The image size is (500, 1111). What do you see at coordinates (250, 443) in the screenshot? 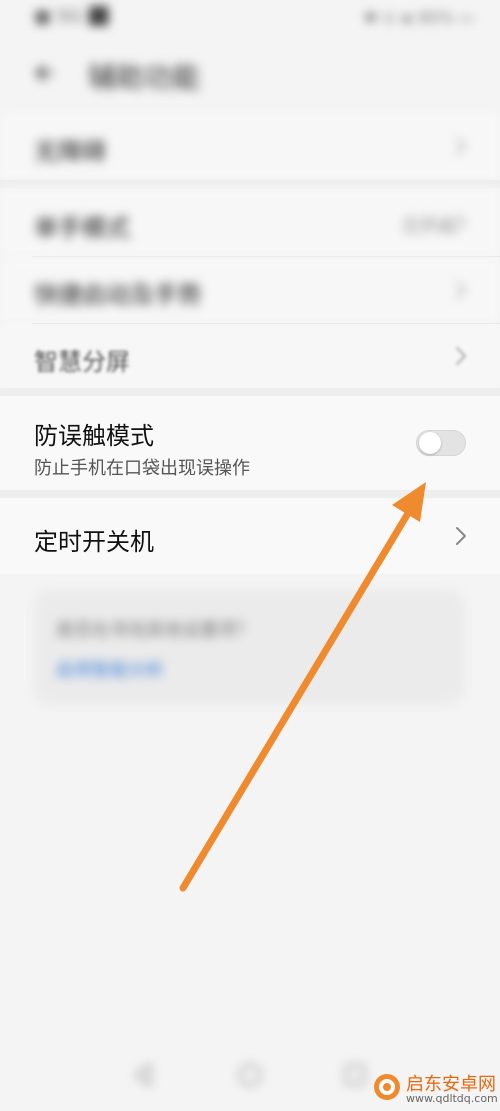
I see `list-item-anti-mistouch-mode: 防误触模式 防止手机在口袋出现误操作` at bounding box center [250, 443].